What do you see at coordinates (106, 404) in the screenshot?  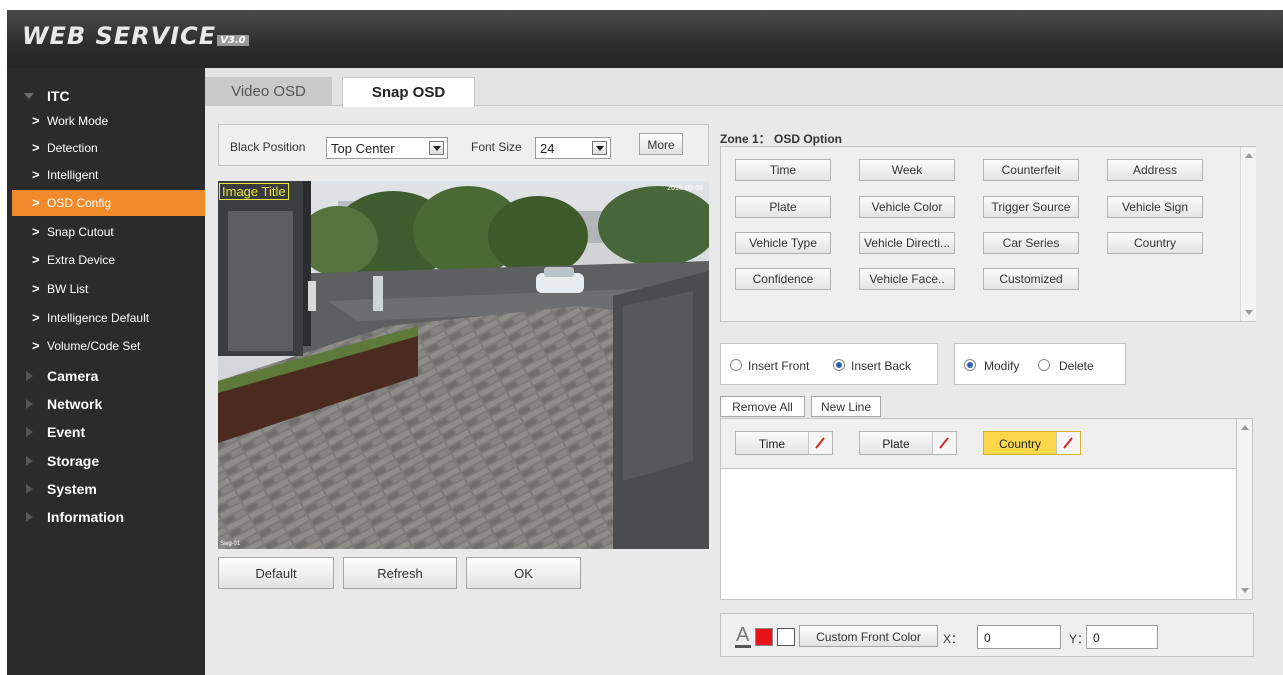 I see `sidebar-item-network: Network` at bounding box center [106, 404].